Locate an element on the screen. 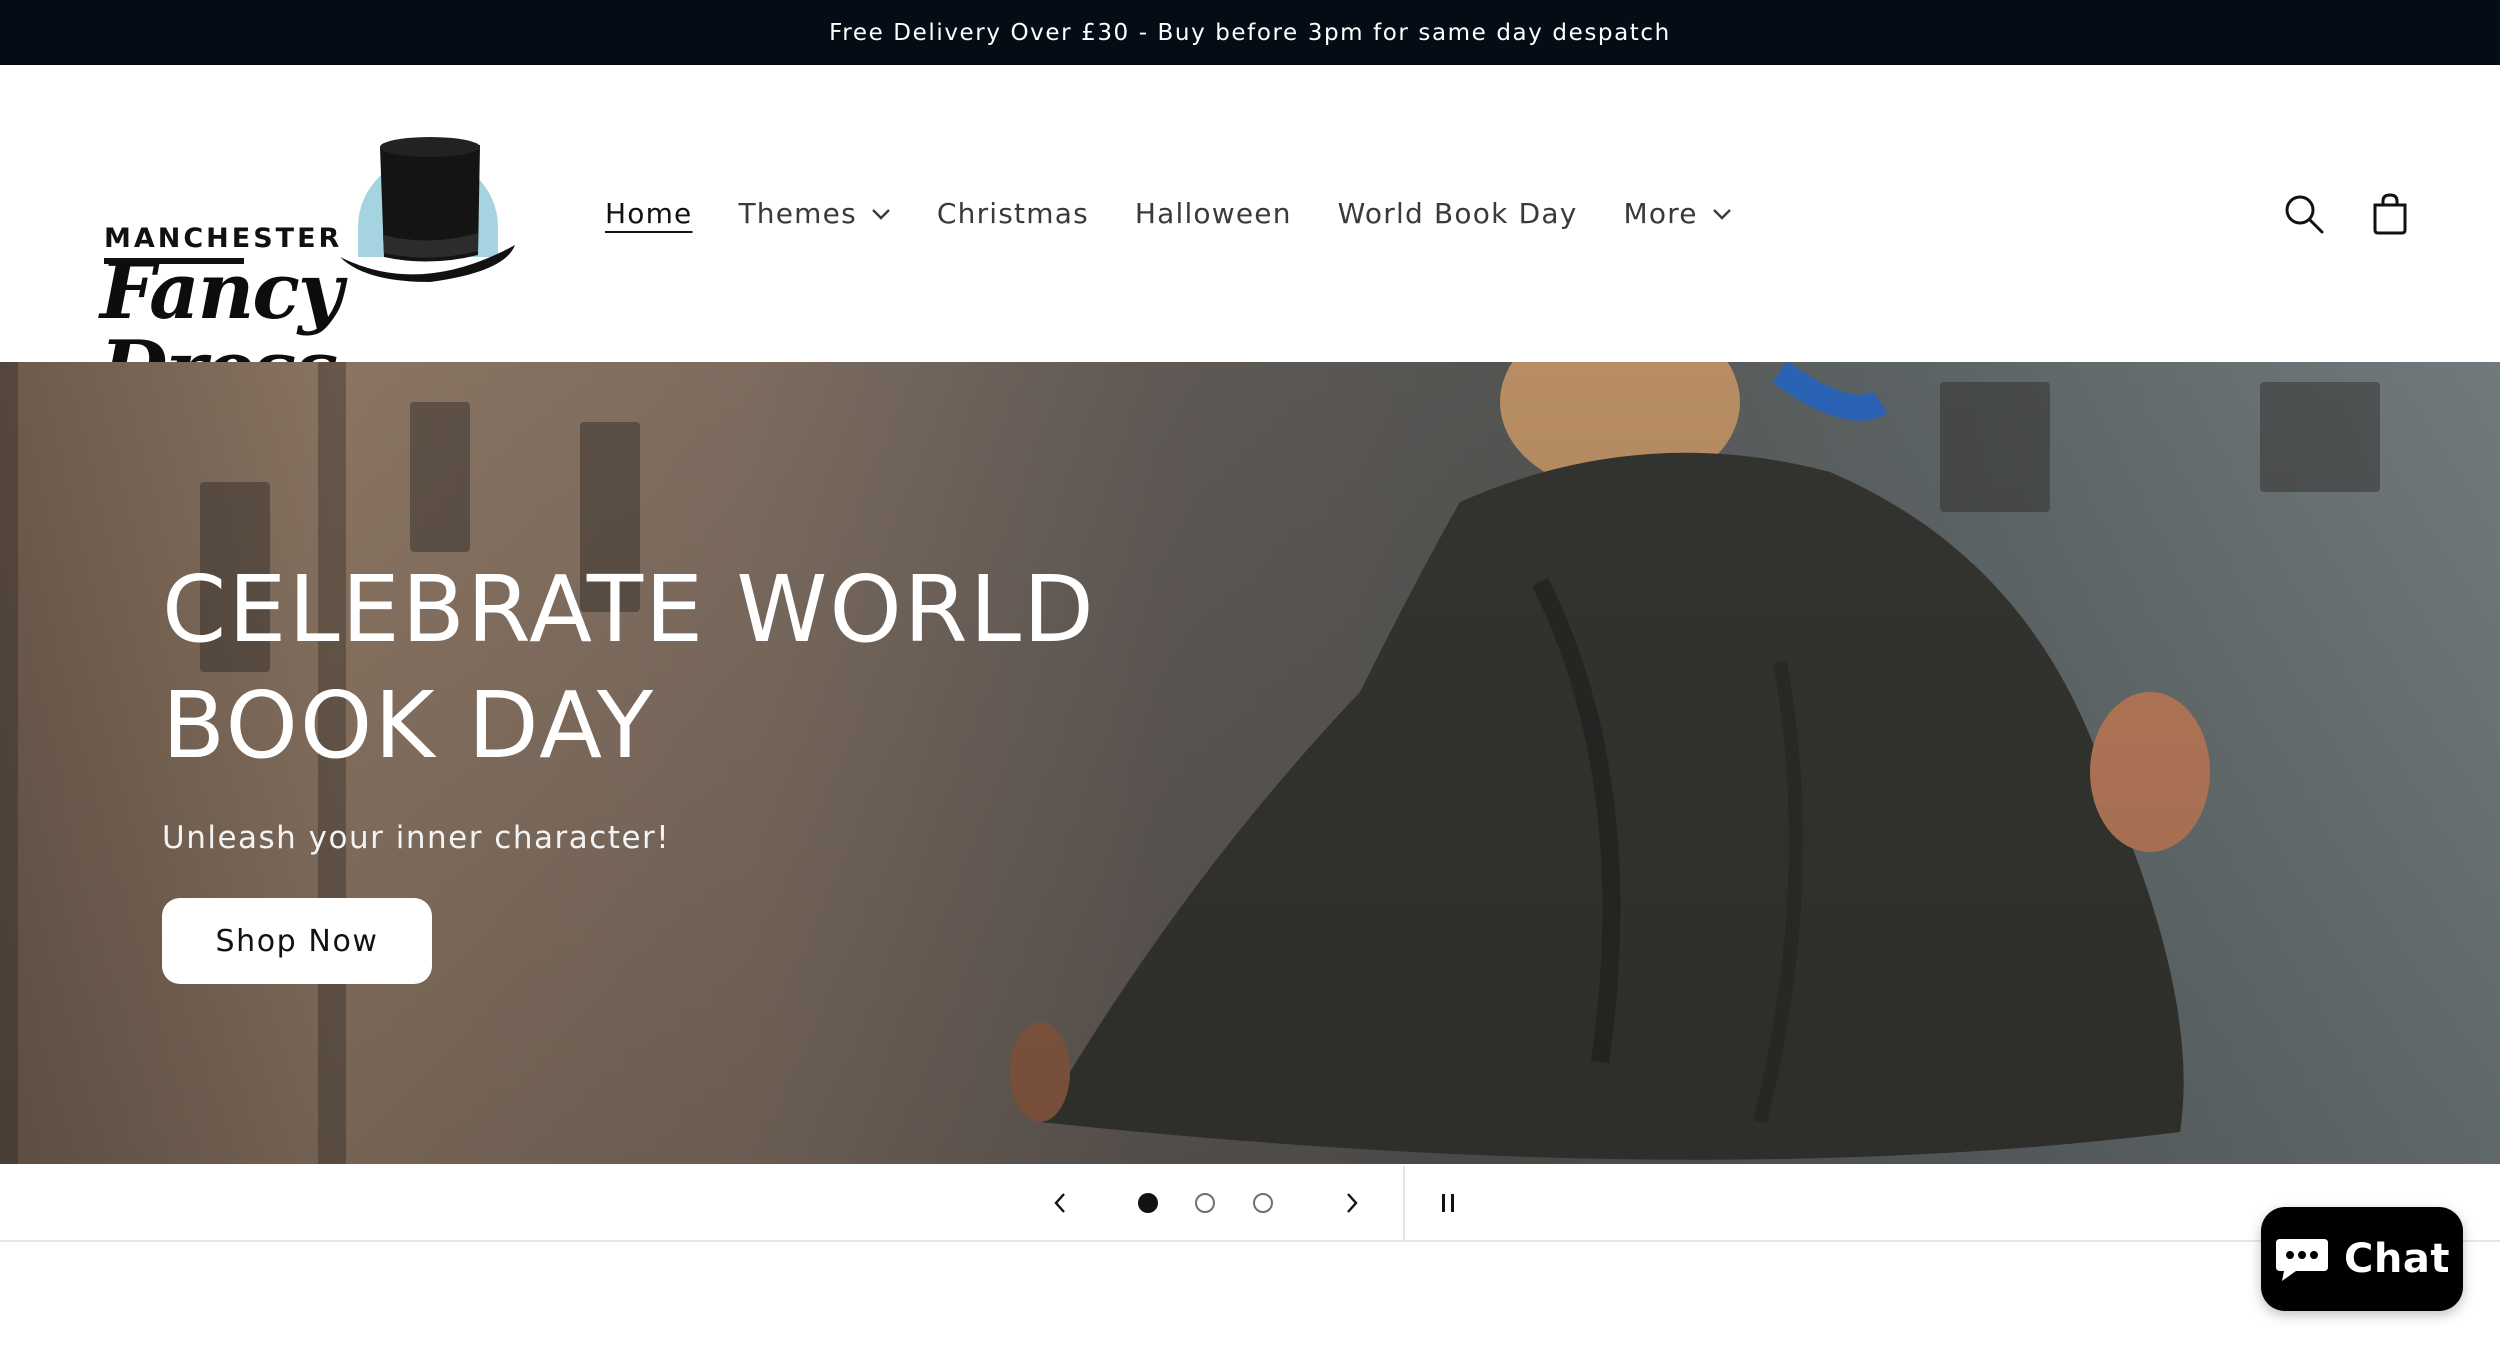 The height and width of the screenshot is (1348, 2500). cart-icon is located at coordinates (2390, 213).